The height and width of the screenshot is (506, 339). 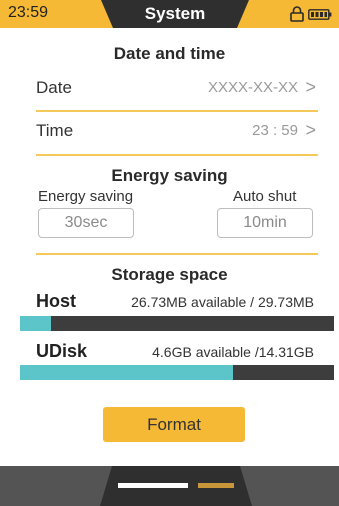 What do you see at coordinates (252, 87) in the screenshot?
I see `date-value: XXXX-XX-XX` at bounding box center [252, 87].